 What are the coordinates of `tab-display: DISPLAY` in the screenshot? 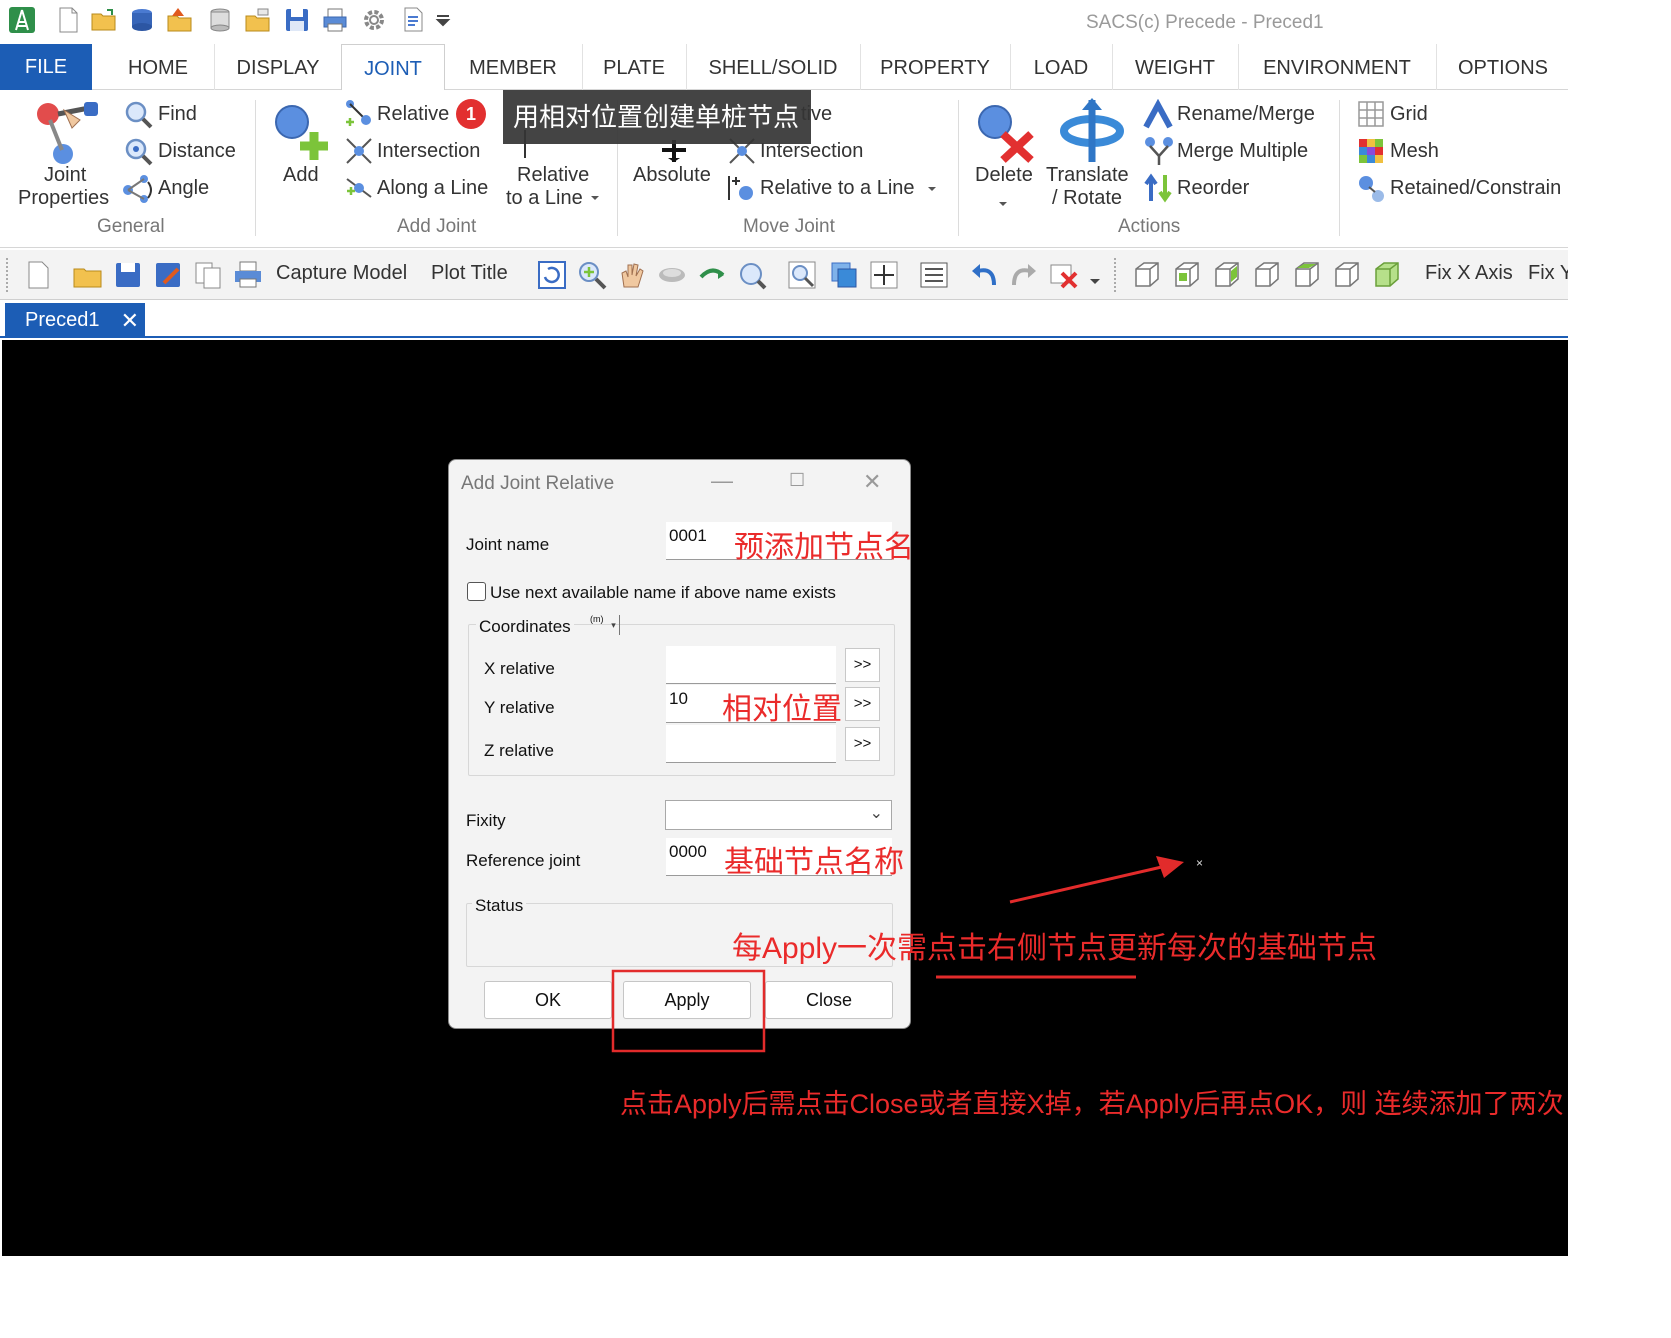 It's located at (278, 67).